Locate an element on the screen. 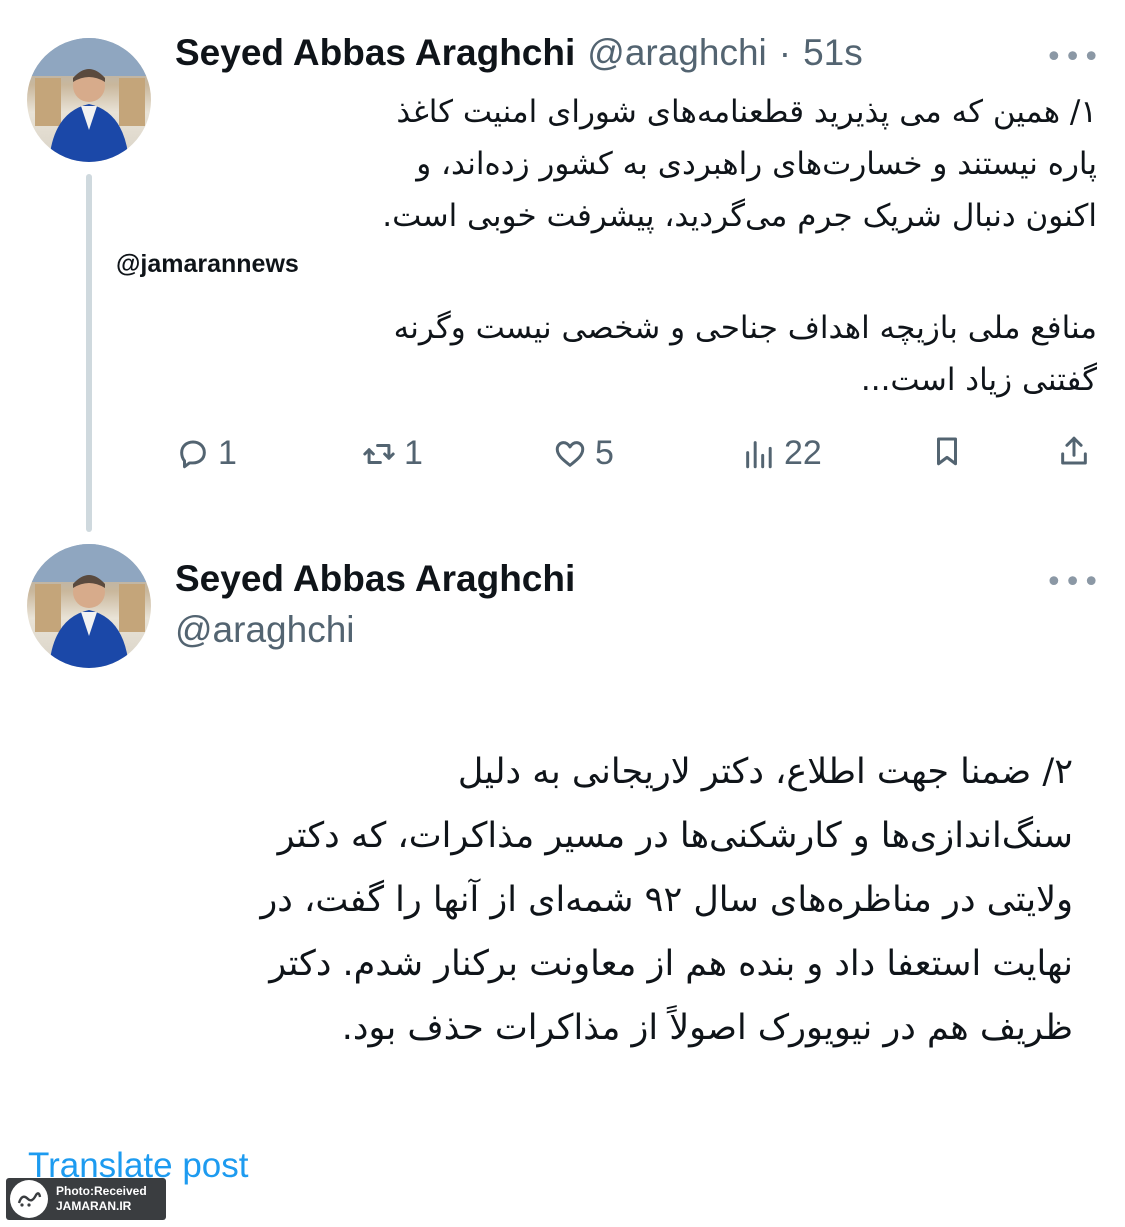  tweet-timestamp: 51s is located at coordinates (833, 53).